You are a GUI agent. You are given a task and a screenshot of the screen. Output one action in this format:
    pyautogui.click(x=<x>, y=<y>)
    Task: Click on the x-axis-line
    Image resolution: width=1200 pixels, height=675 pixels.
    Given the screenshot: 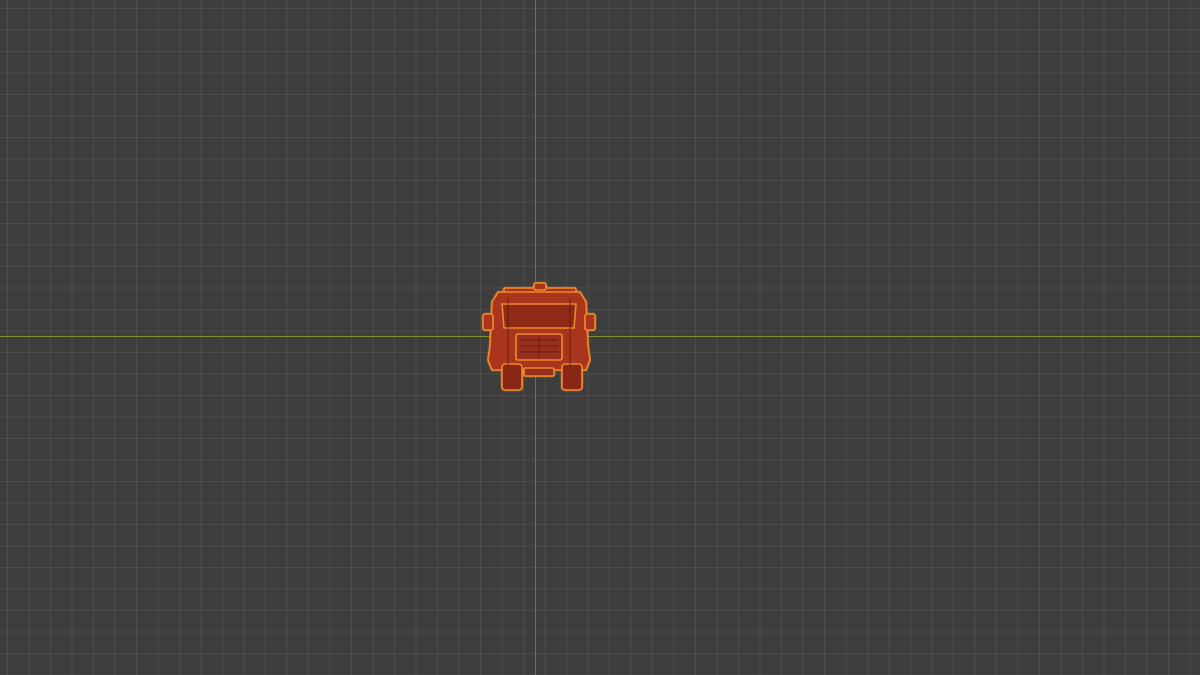 What is the action you would take?
    pyautogui.click(x=600, y=336)
    